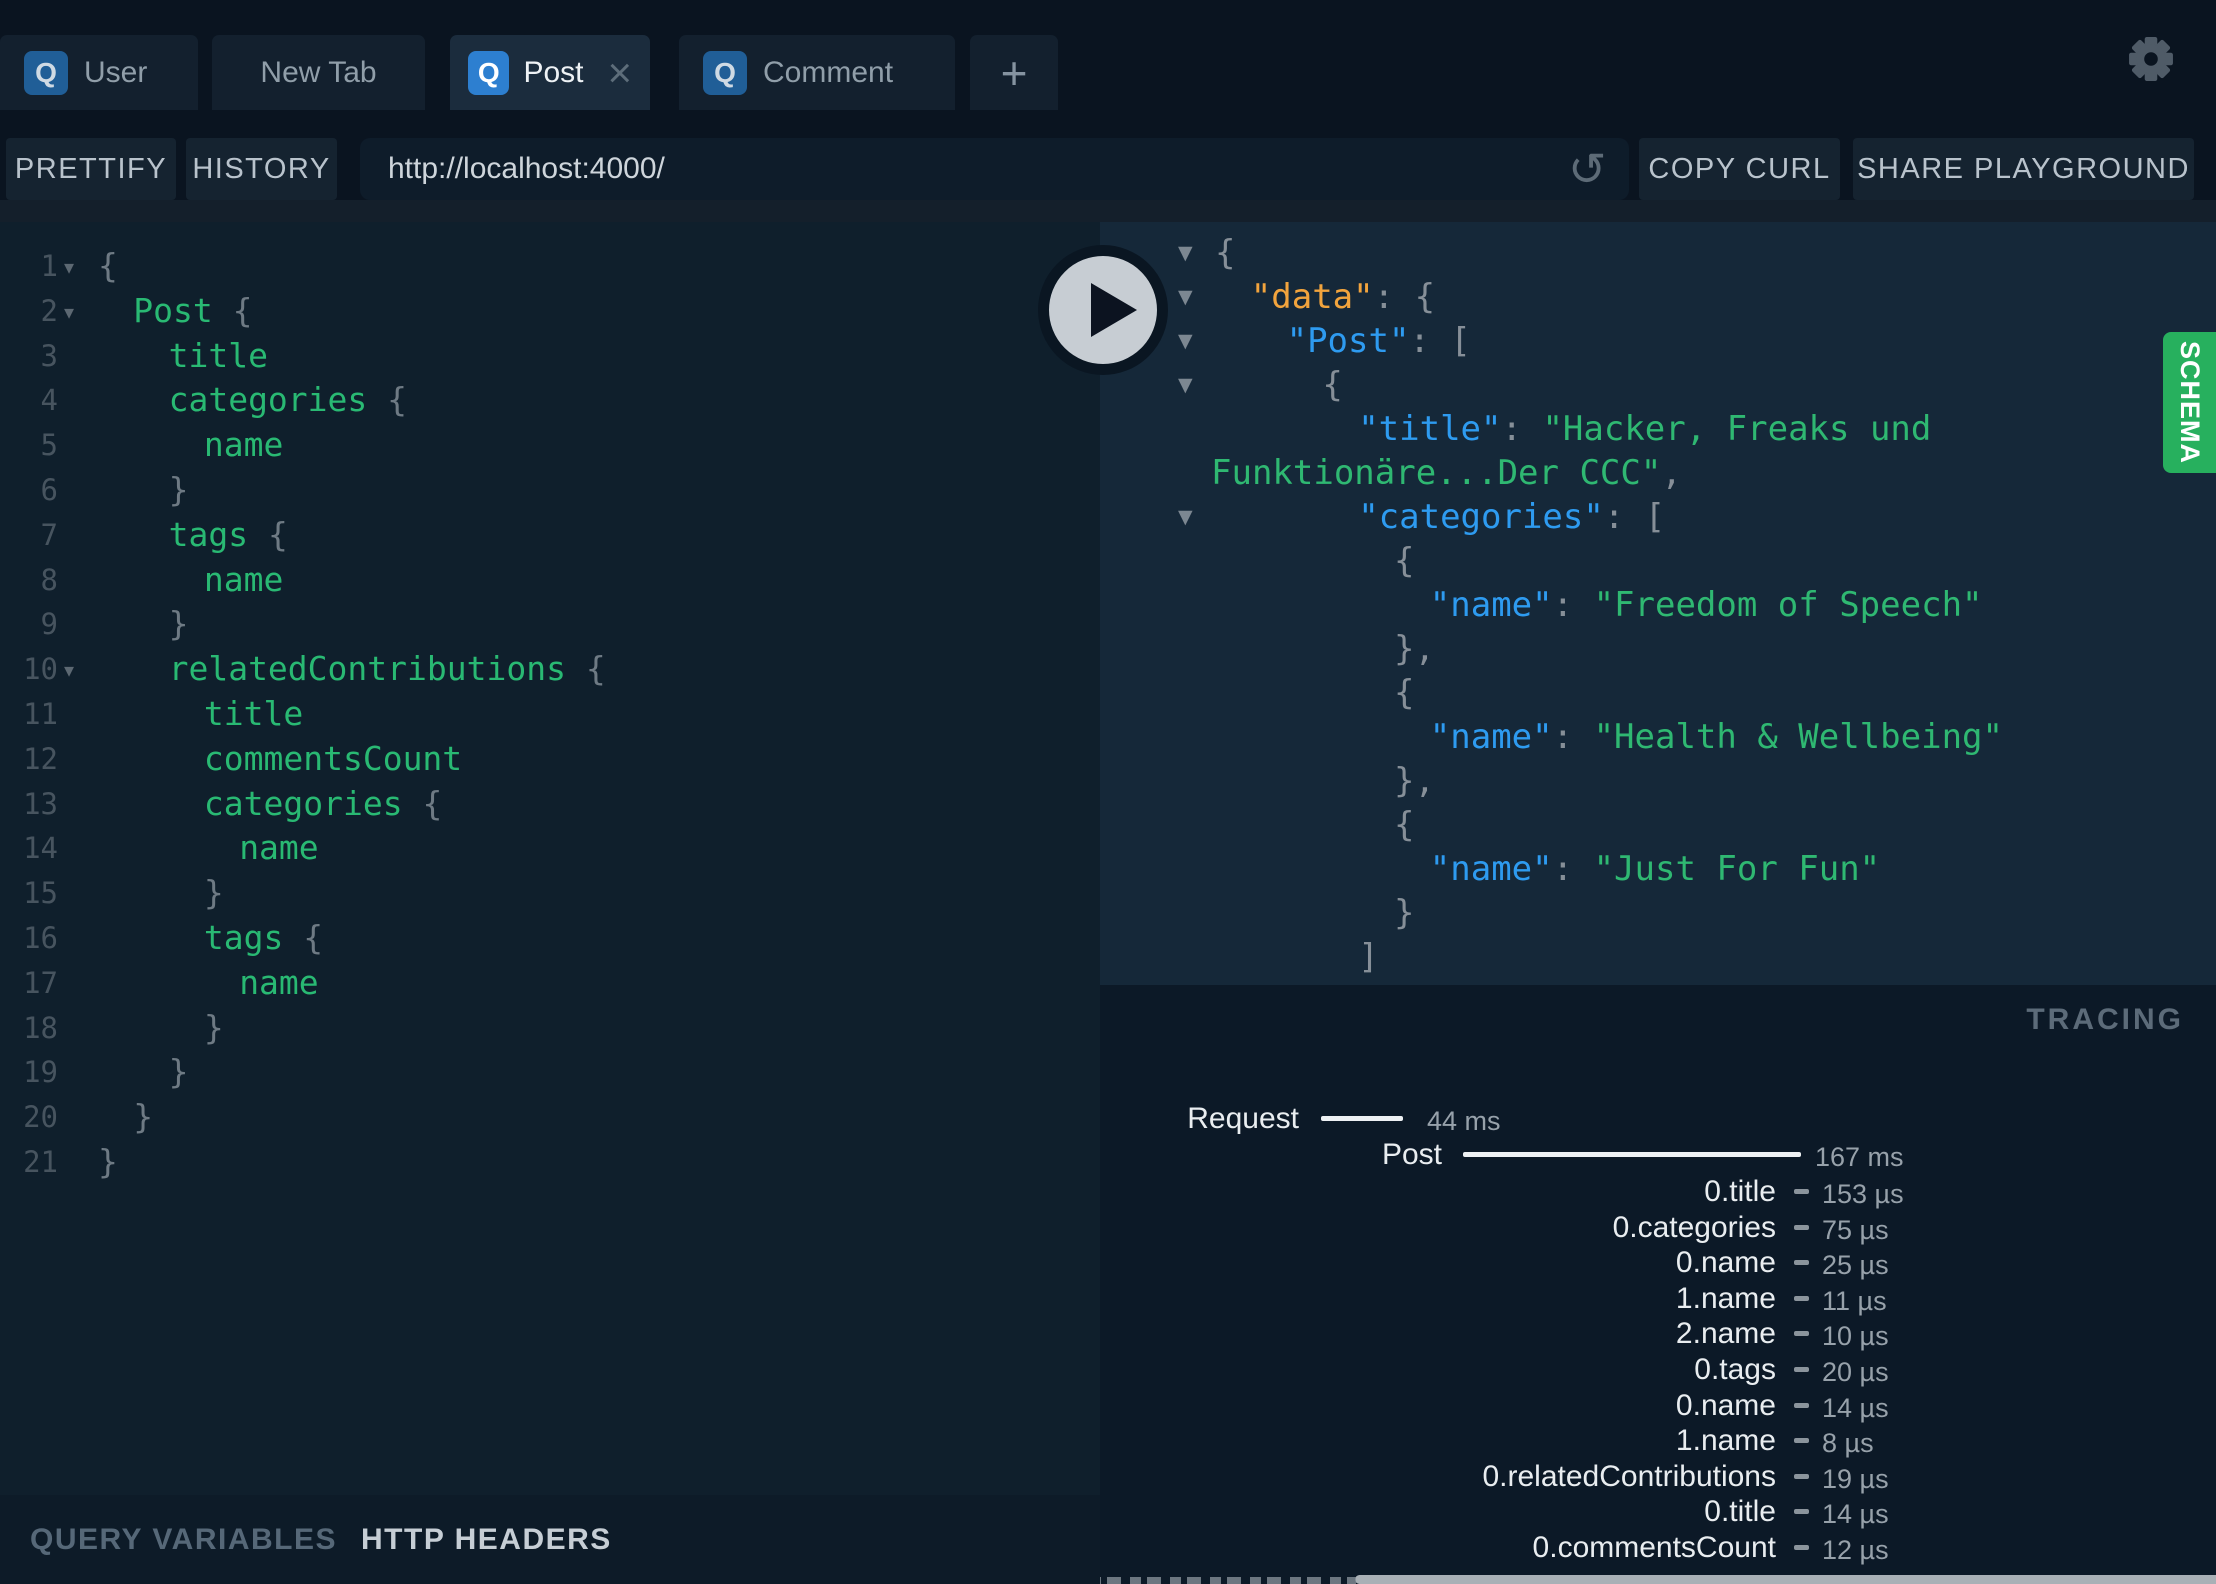 The height and width of the screenshot is (1584, 2216). Describe the element at coordinates (550, 311) in the screenshot. I see `editor-line: 2 ▾ Post {` at that location.